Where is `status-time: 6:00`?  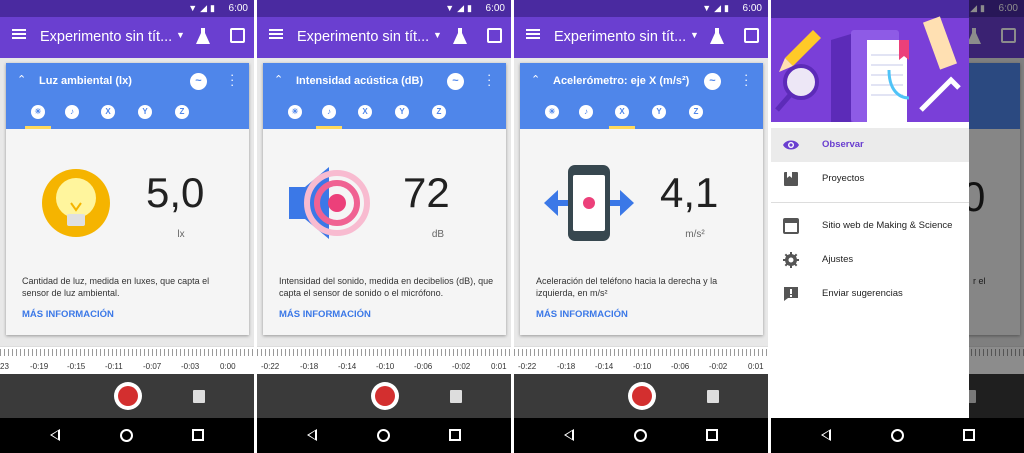 status-time: 6:00 is located at coordinates (495, 8).